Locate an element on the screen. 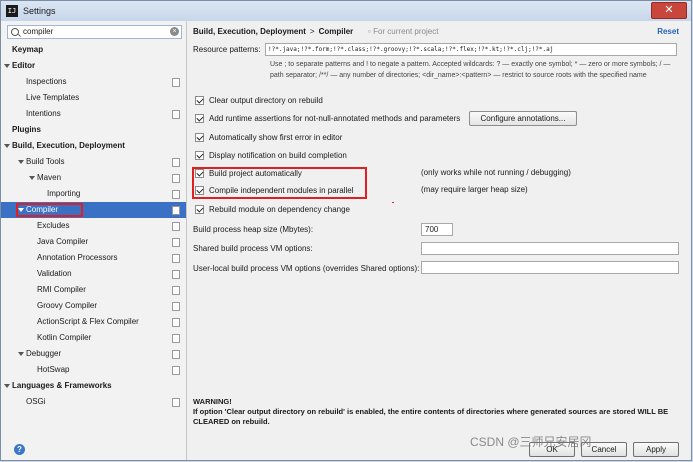 Image resolution: width=693 pixels, height=462 pixels. tree-item-debugger: Debugger is located at coordinates (93, 354).